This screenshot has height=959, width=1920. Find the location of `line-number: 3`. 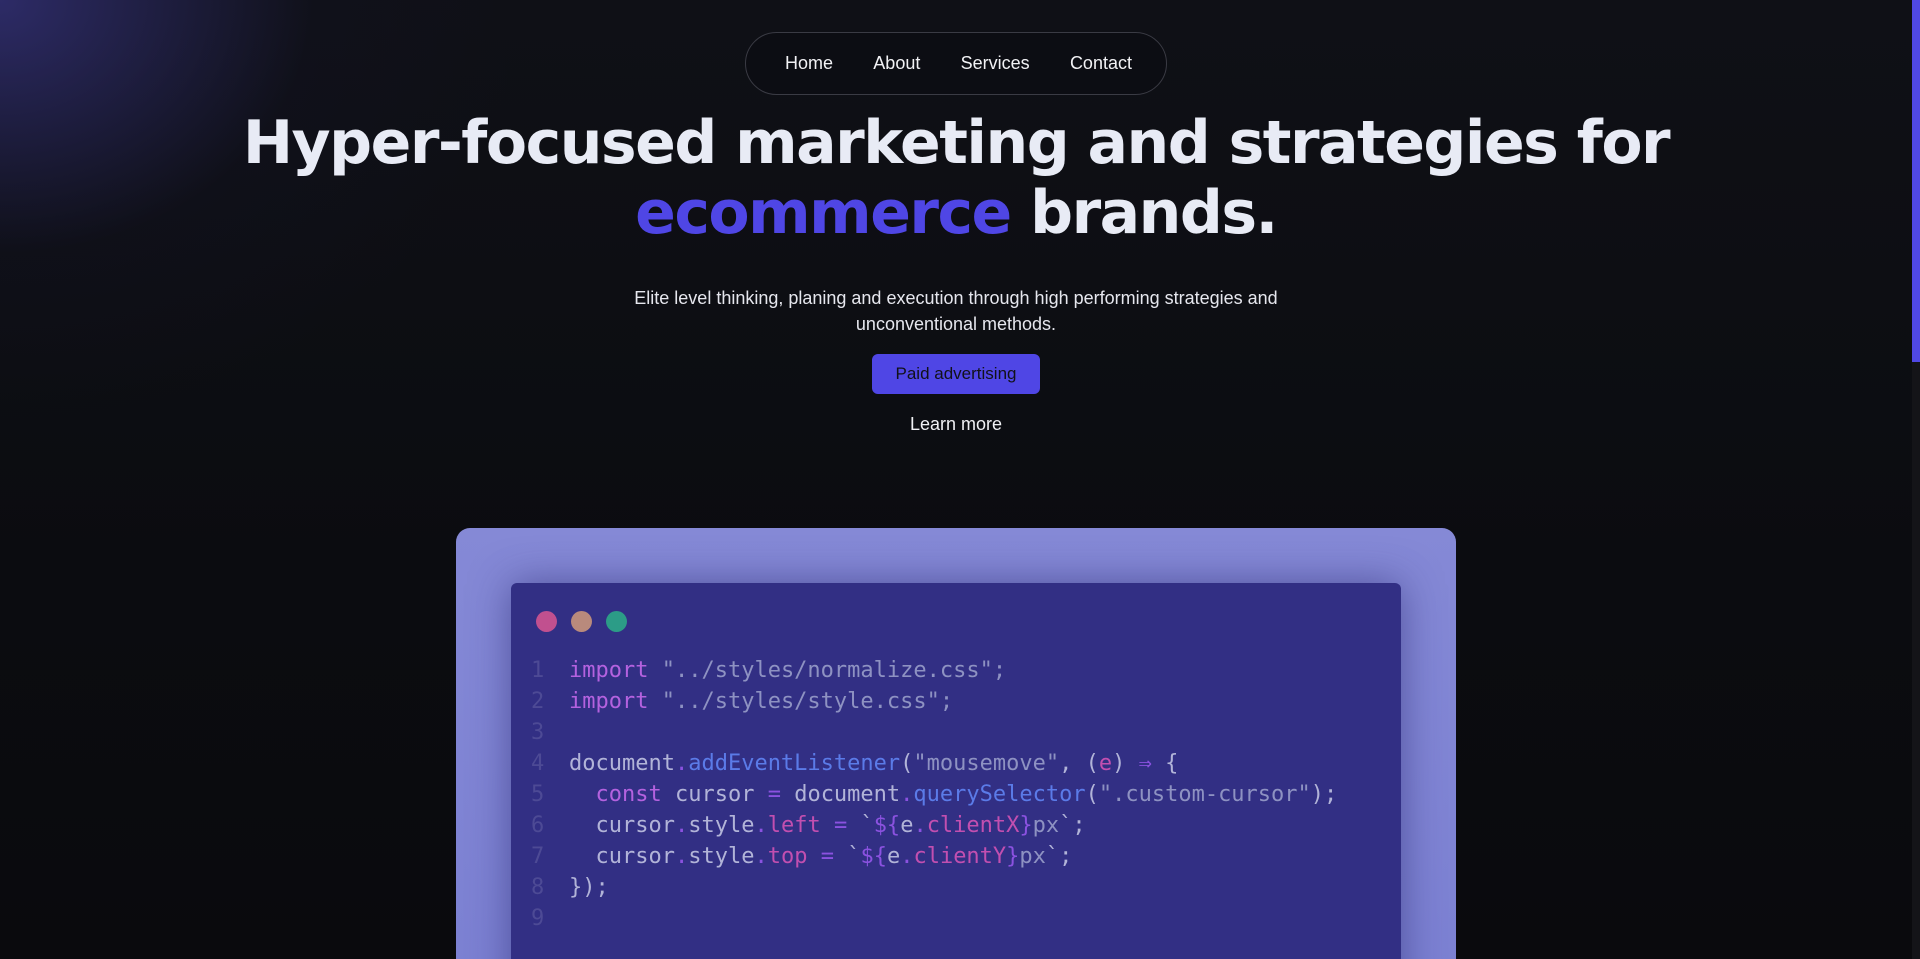

line-number: 3 is located at coordinates (538, 732).